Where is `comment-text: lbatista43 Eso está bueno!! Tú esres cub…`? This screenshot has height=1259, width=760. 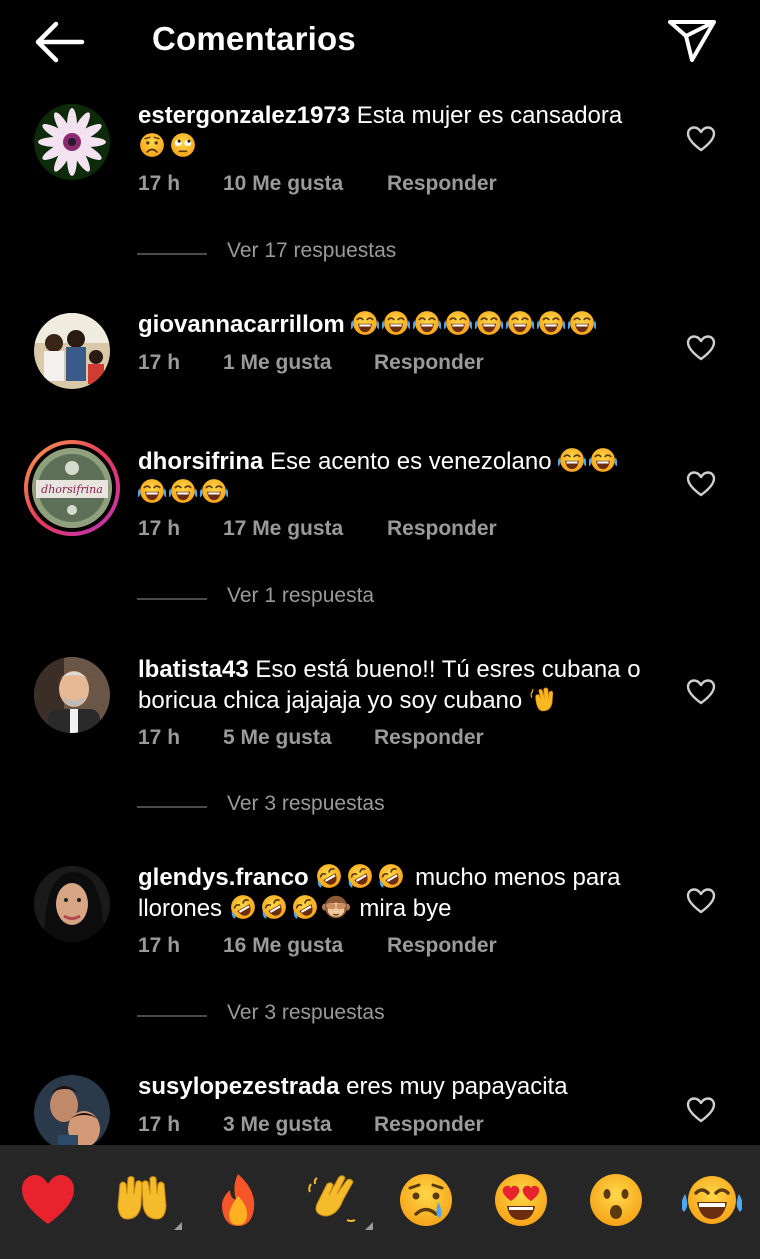 comment-text: lbatista43 Eso está bueno!! Tú esres cub… is located at coordinates (403, 685).